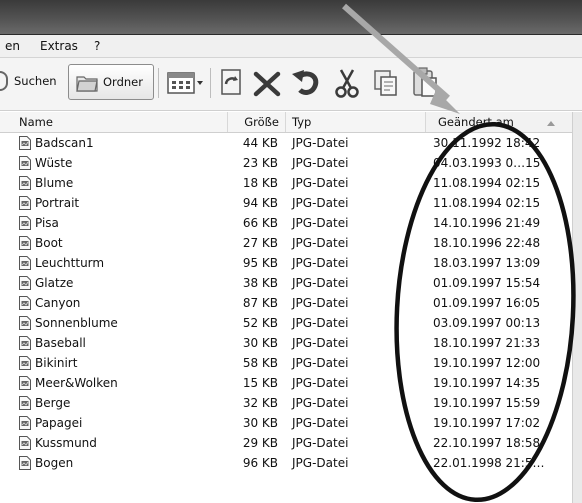 The height and width of the screenshot is (503, 582). I want to click on column-header-size: Größe, so click(257, 122).